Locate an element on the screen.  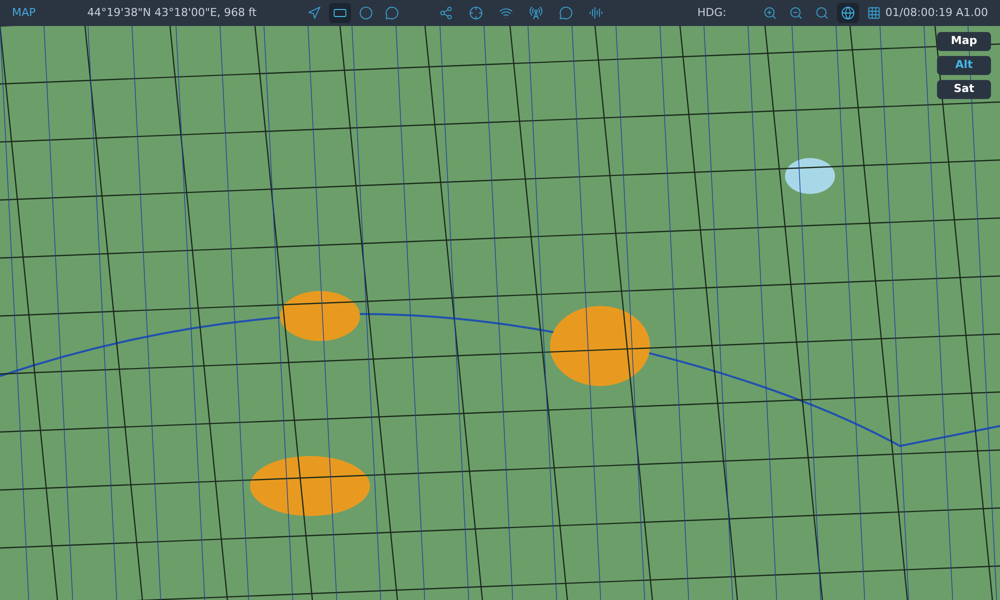
rectangle-button is located at coordinates (340, 13).